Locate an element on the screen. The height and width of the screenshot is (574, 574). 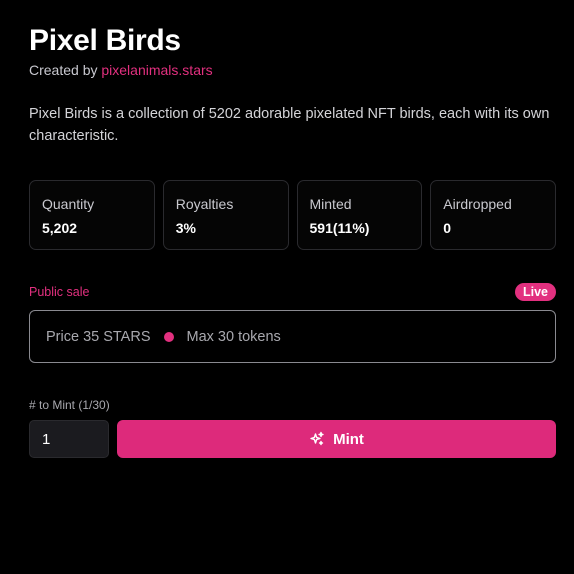
creator-line: Created by pixelanimals.stars is located at coordinates (292, 70).